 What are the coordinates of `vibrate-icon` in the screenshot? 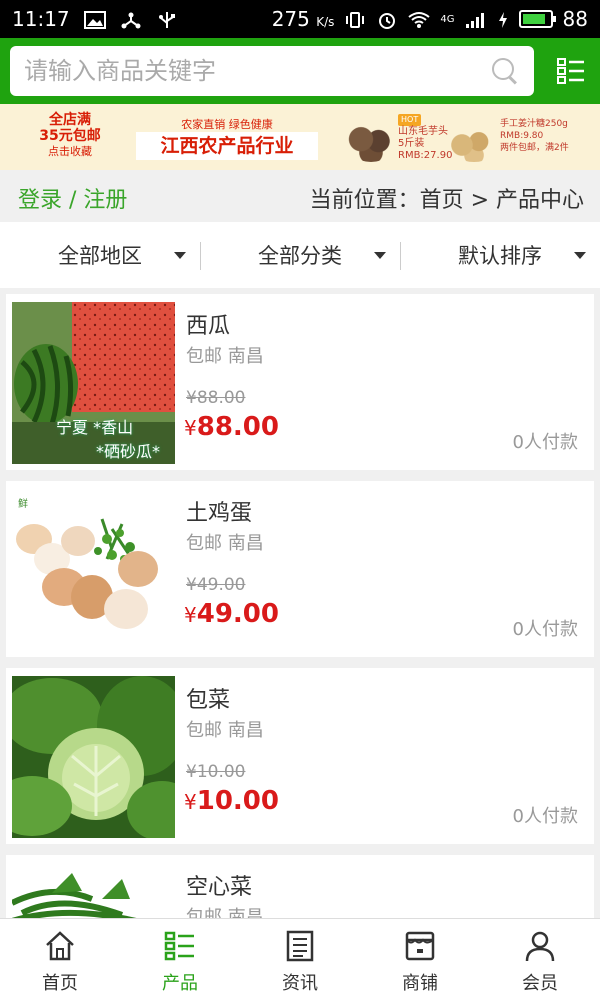 It's located at (355, 19).